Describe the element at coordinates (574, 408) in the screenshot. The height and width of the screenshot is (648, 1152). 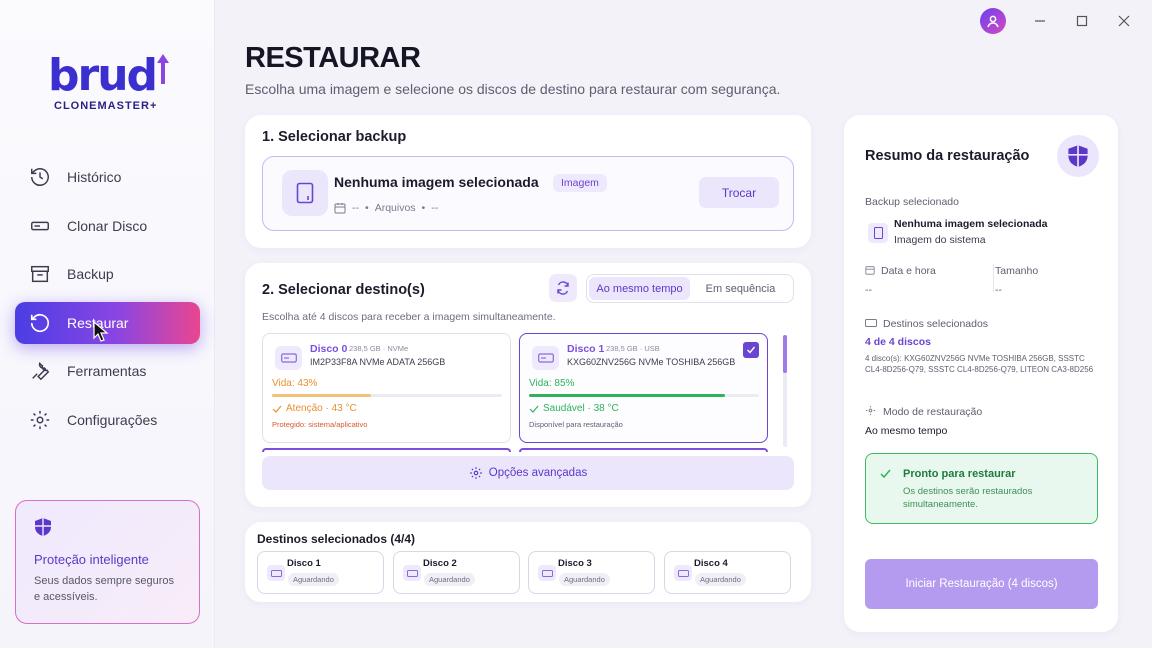
I see `disk-status: Saudável · 38 °C` at that location.